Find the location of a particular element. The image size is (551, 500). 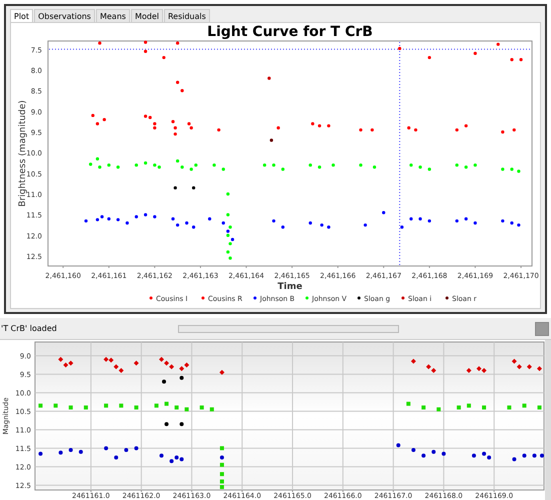

status-message: 'T CrB' loaded is located at coordinates (29, 328).